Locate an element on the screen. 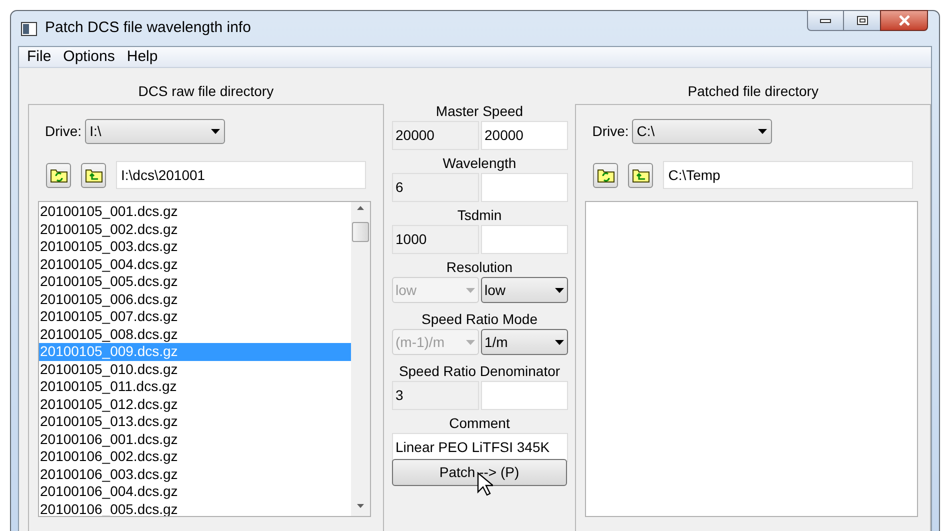 This screenshot has height=531, width=941. field-label: Wavelength is located at coordinates (479, 163).